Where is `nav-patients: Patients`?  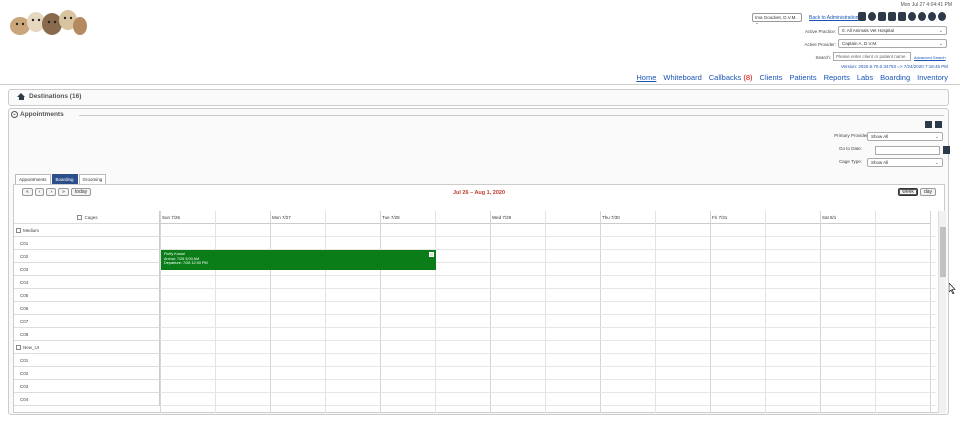 nav-patients: Patients is located at coordinates (802, 77).